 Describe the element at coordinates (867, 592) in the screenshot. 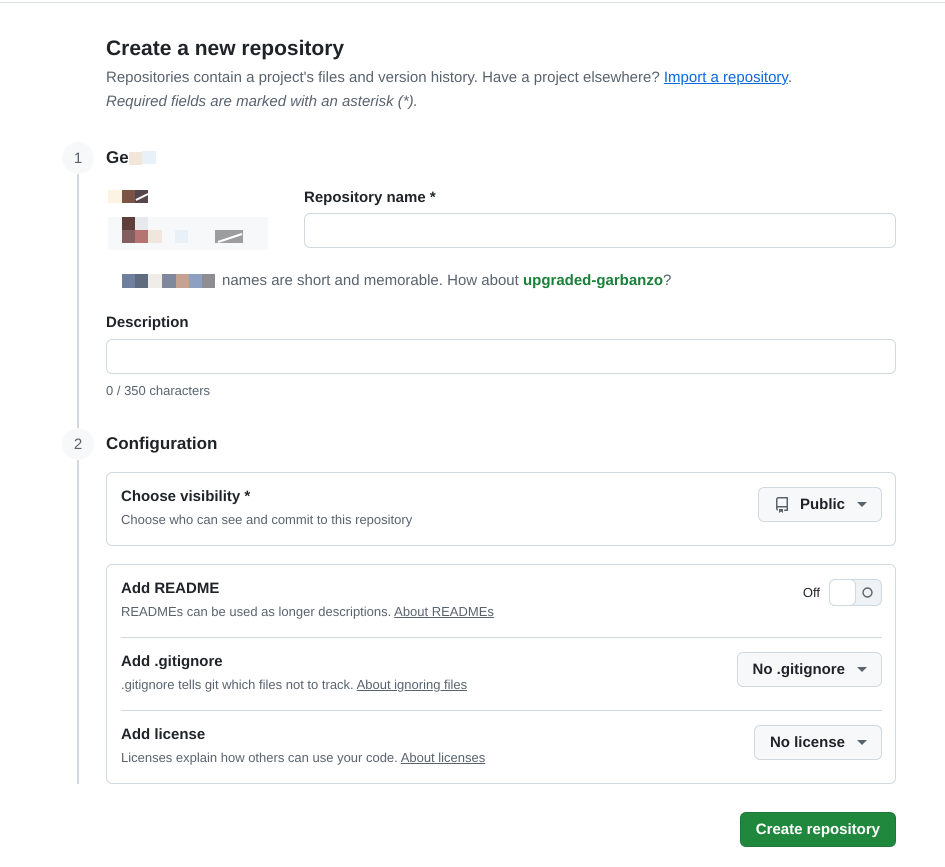

I see `circle-icon` at that location.